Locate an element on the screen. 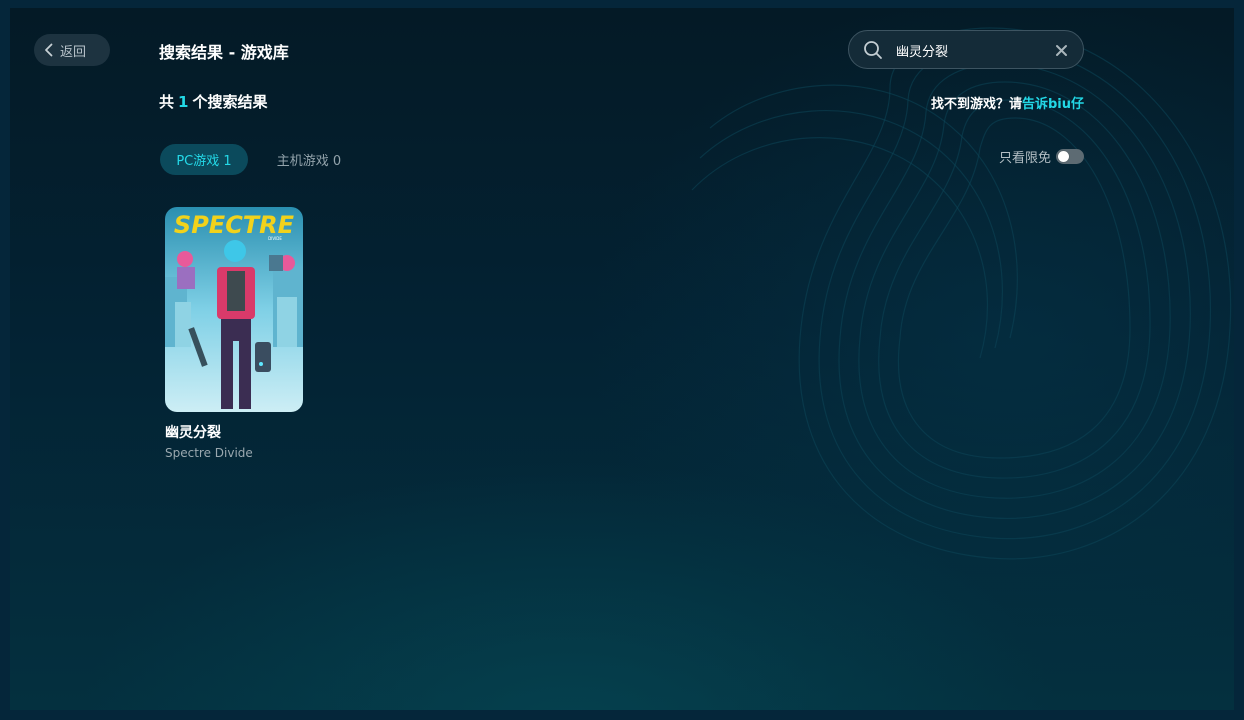  result-count-suffix: 个搜索结果 is located at coordinates (230, 102).